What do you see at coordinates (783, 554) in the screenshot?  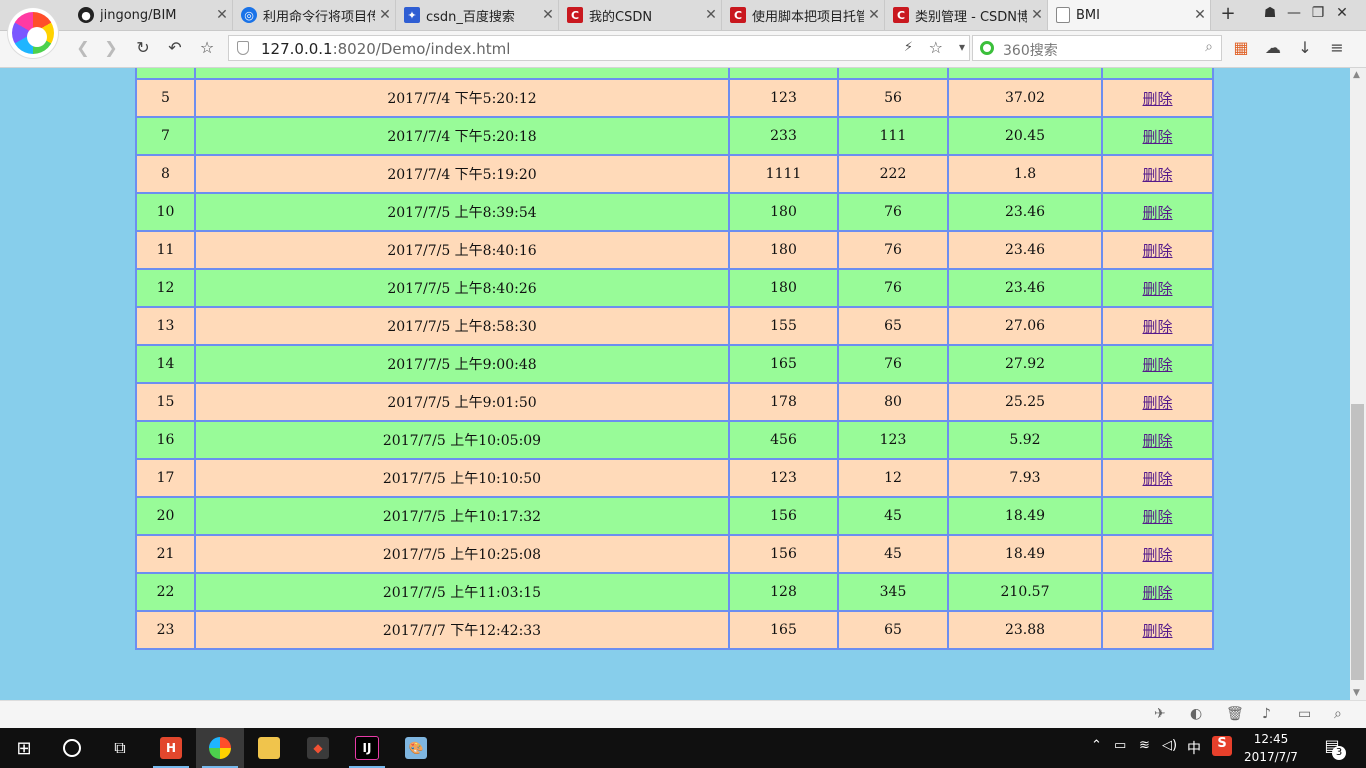 I see `row-height: 156` at bounding box center [783, 554].